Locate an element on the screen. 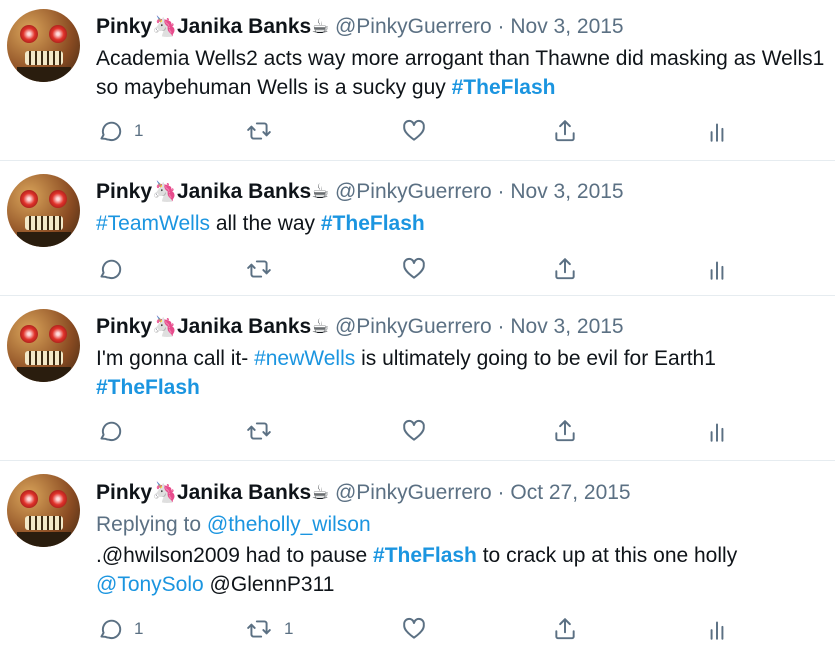 Image resolution: width=835 pixels, height=649 pixels. hashtag: #TeamWells is located at coordinates (153, 223).